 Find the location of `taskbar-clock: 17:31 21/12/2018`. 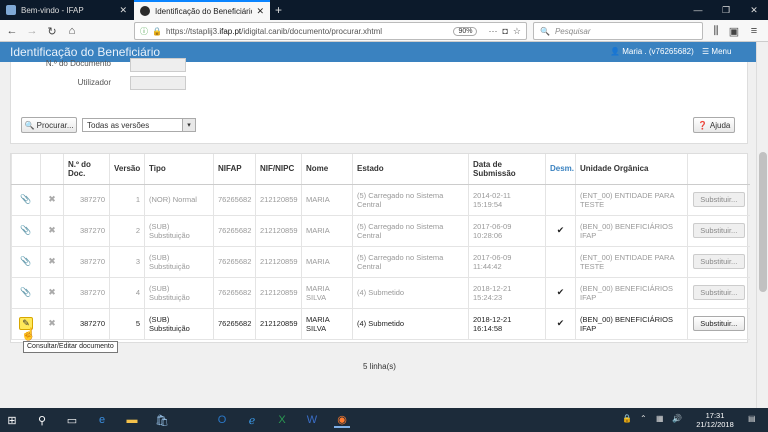

taskbar-clock: 17:31 21/12/2018 is located at coordinates (715, 420).